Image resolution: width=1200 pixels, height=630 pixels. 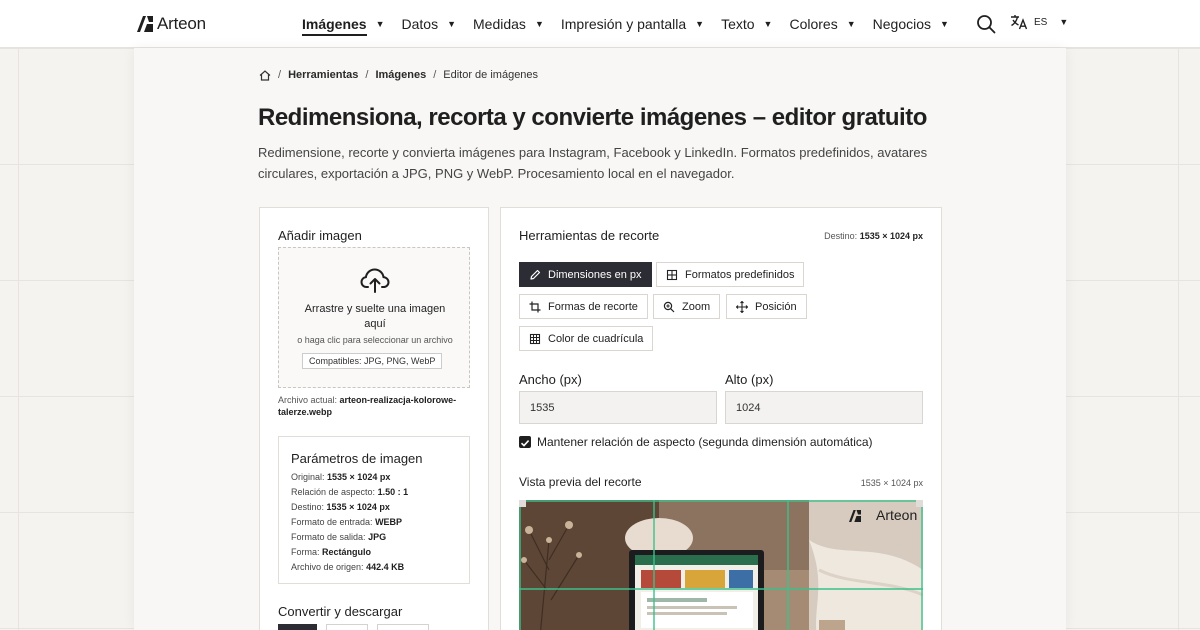 I want to click on tool-dimensions-button: Dimensiones en px, so click(x=585, y=274).